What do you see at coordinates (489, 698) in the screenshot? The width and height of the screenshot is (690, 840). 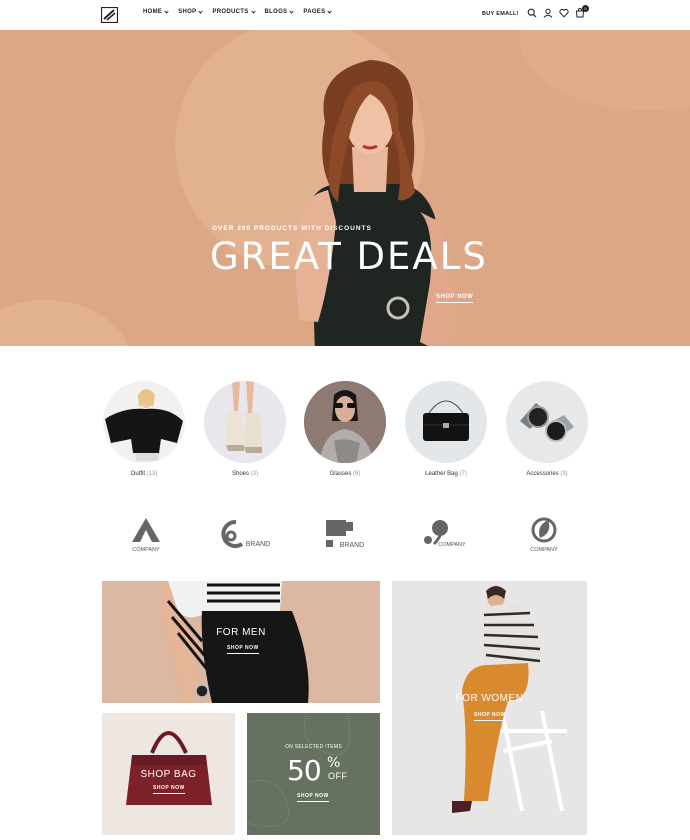 I see `banner-title: FOR WOMEN` at bounding box center [489, 698].